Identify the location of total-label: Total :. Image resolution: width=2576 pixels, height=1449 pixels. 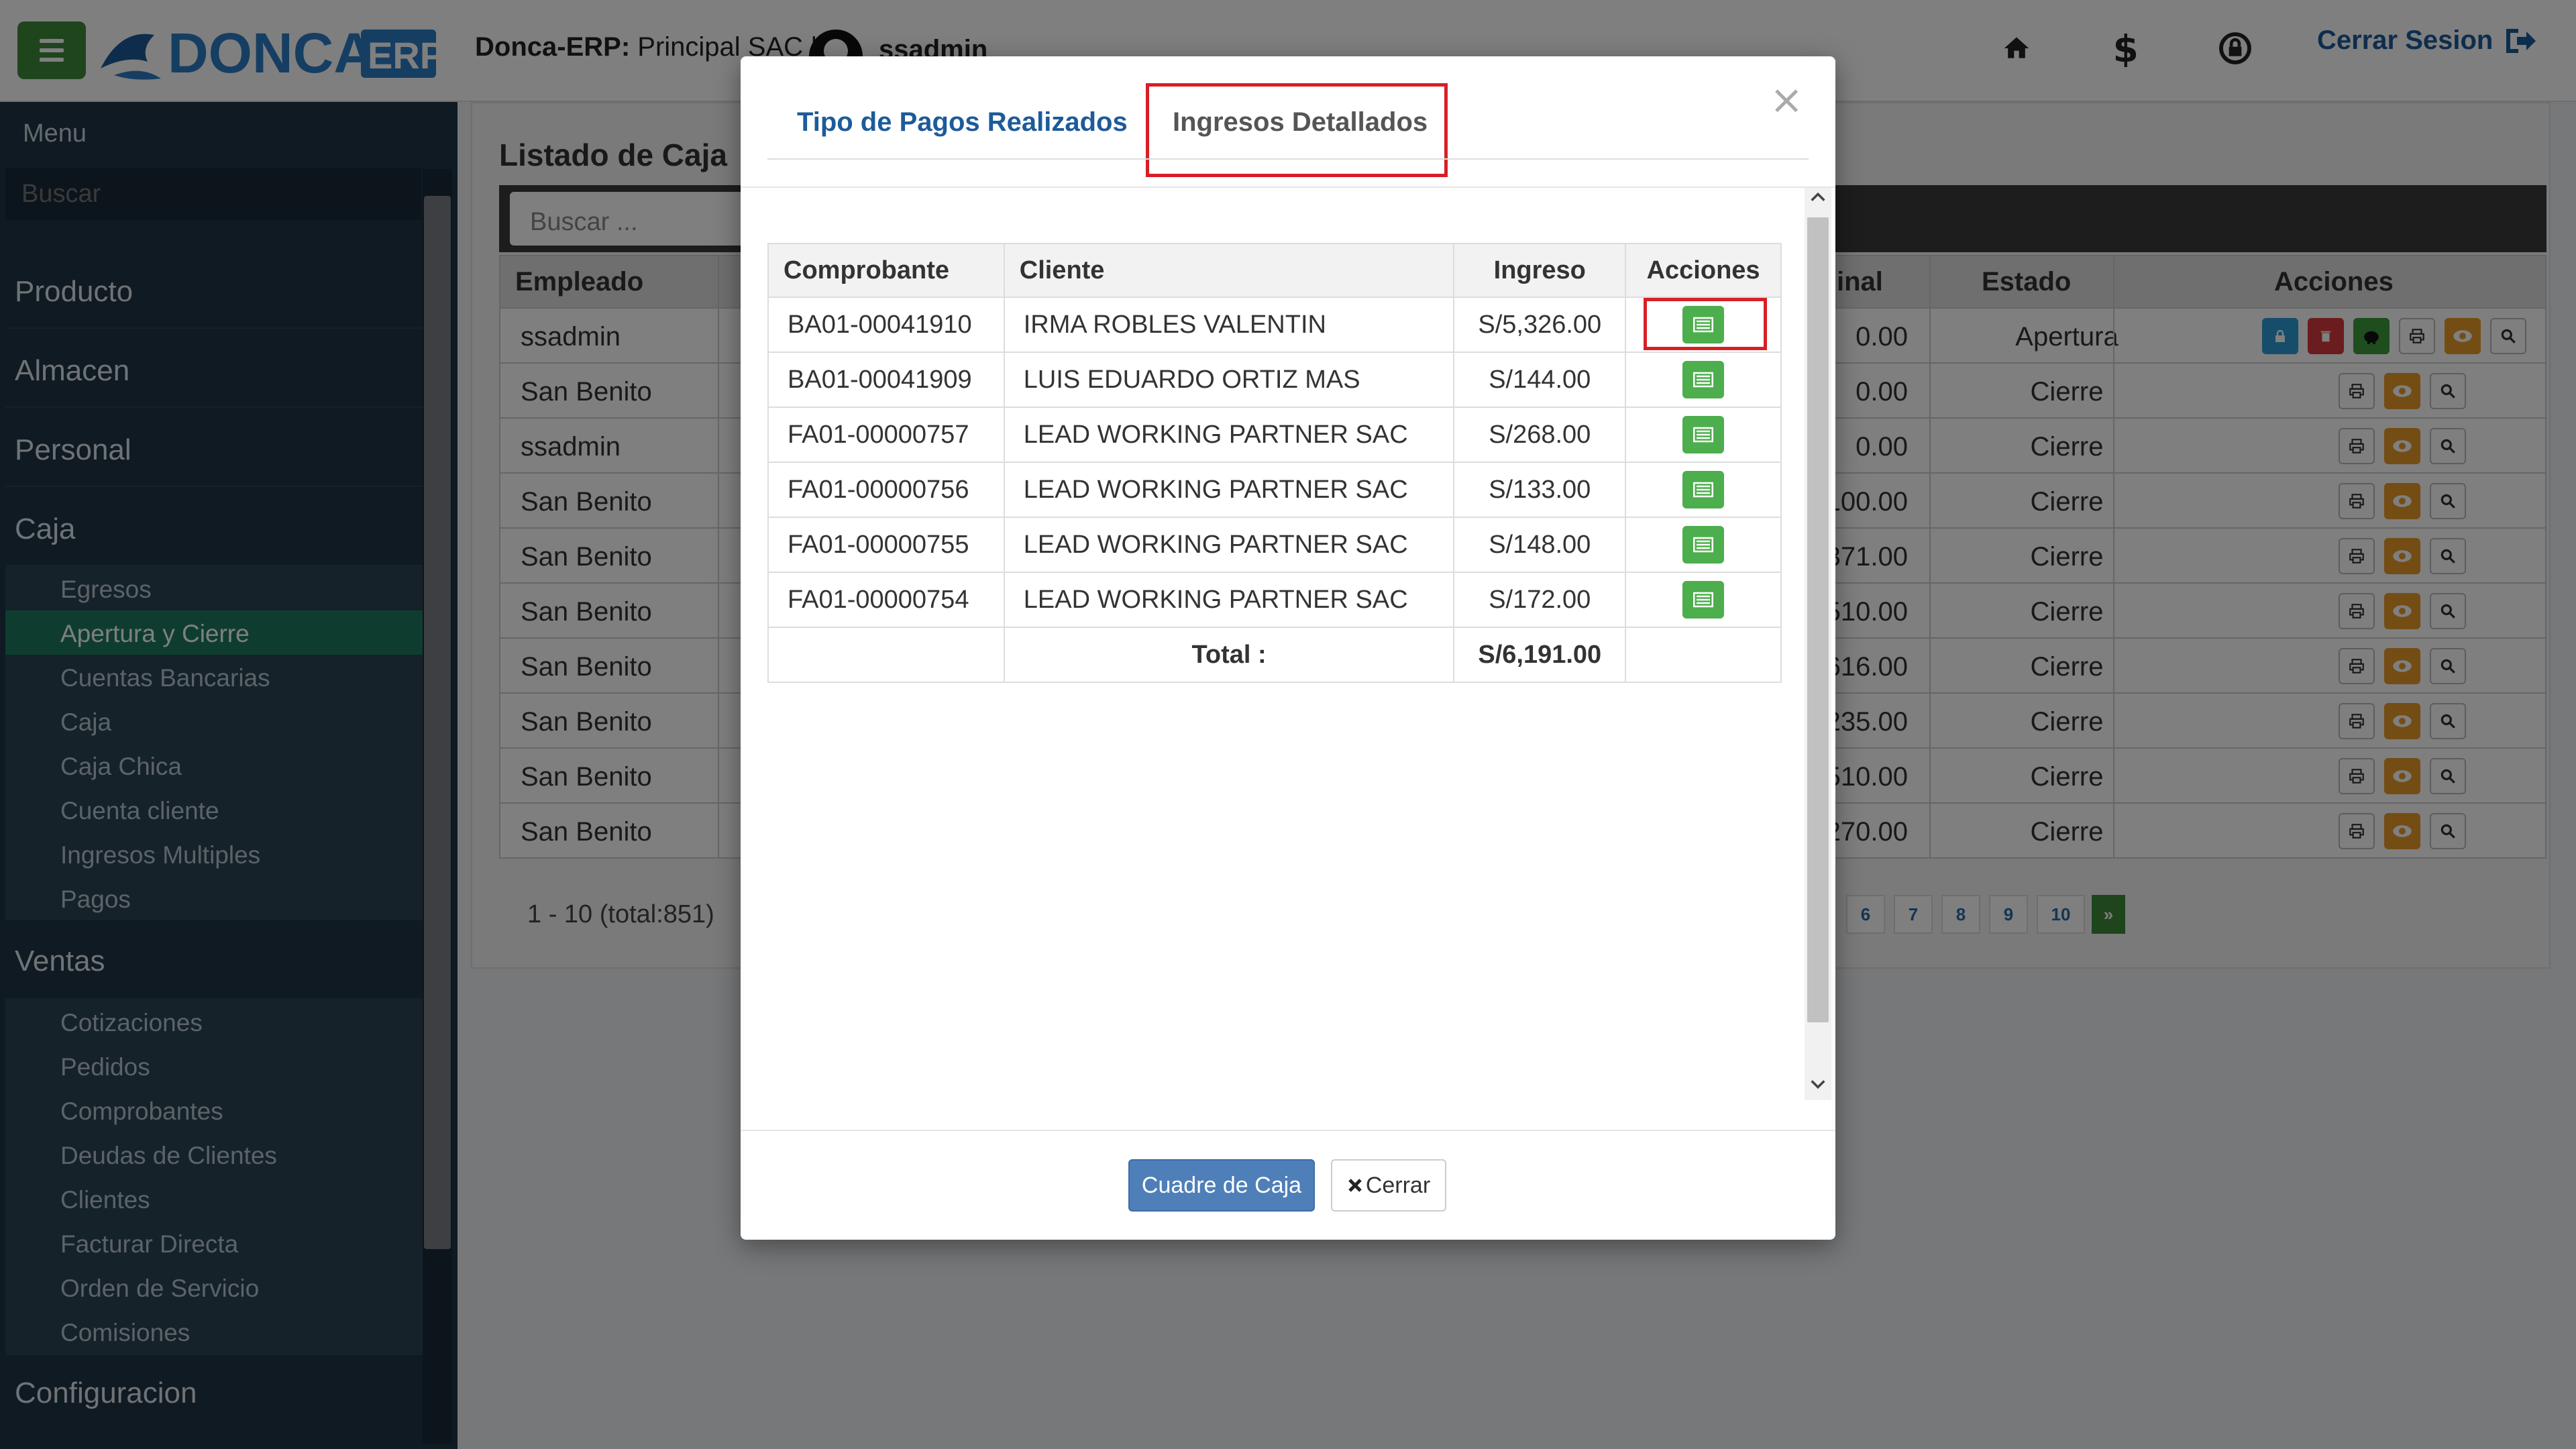
(1229, 655).